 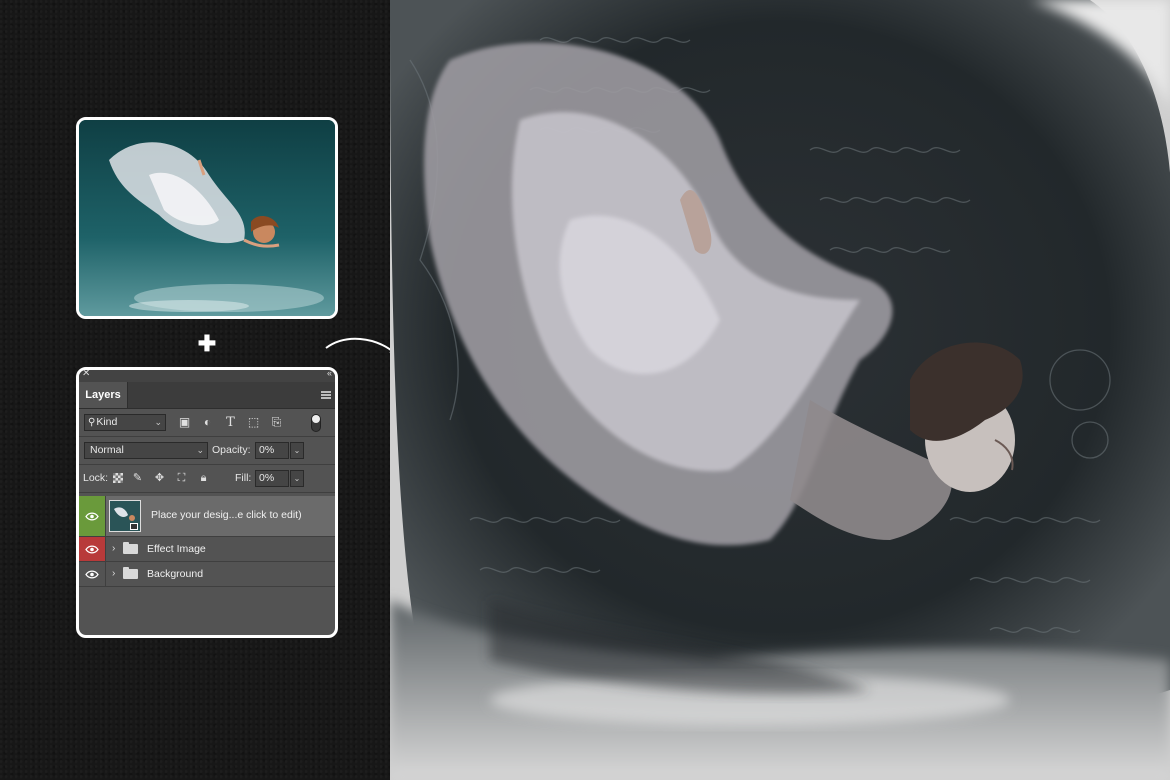 I want to click on blend-mode-value: Normal, so click(x=107, y=450).